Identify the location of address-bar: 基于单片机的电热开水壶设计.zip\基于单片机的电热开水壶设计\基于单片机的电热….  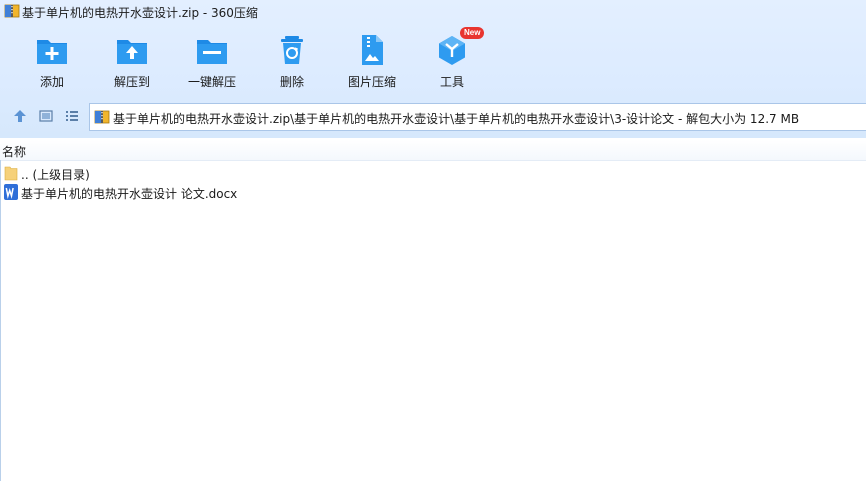
(477, 117).